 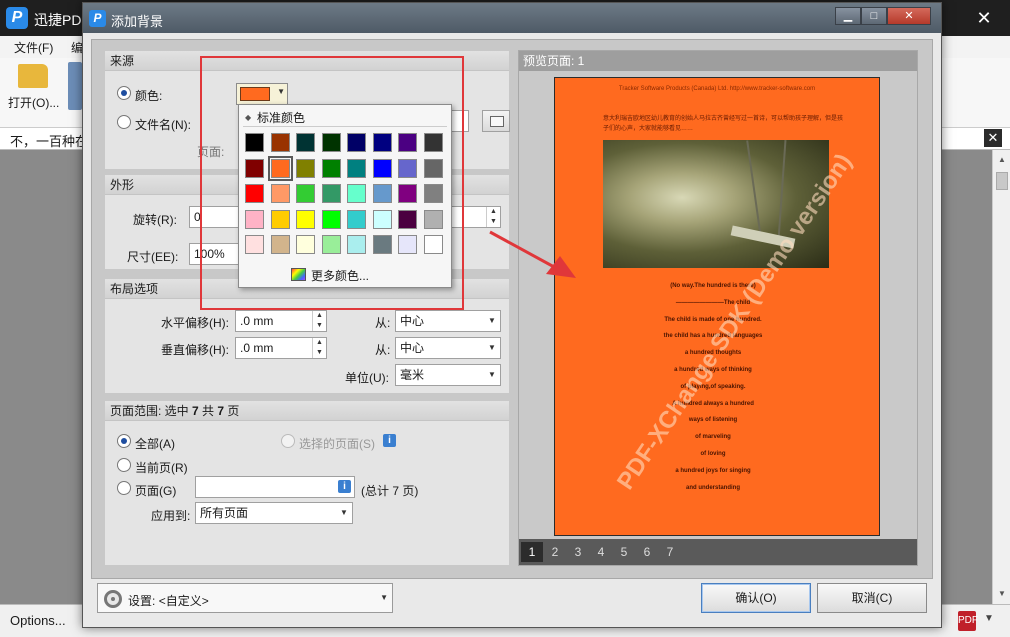 What do you see at coordinates (968, 621) in the screenshot?
I see `pdf-icon: PDF` at bounding box center [968, 621].